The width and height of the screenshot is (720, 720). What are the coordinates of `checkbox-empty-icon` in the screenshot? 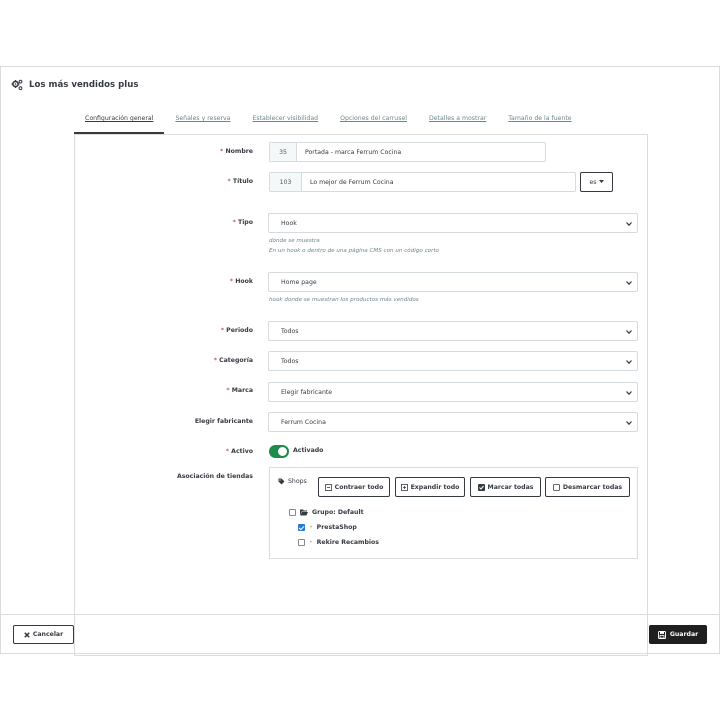 It's located at (556, 487).